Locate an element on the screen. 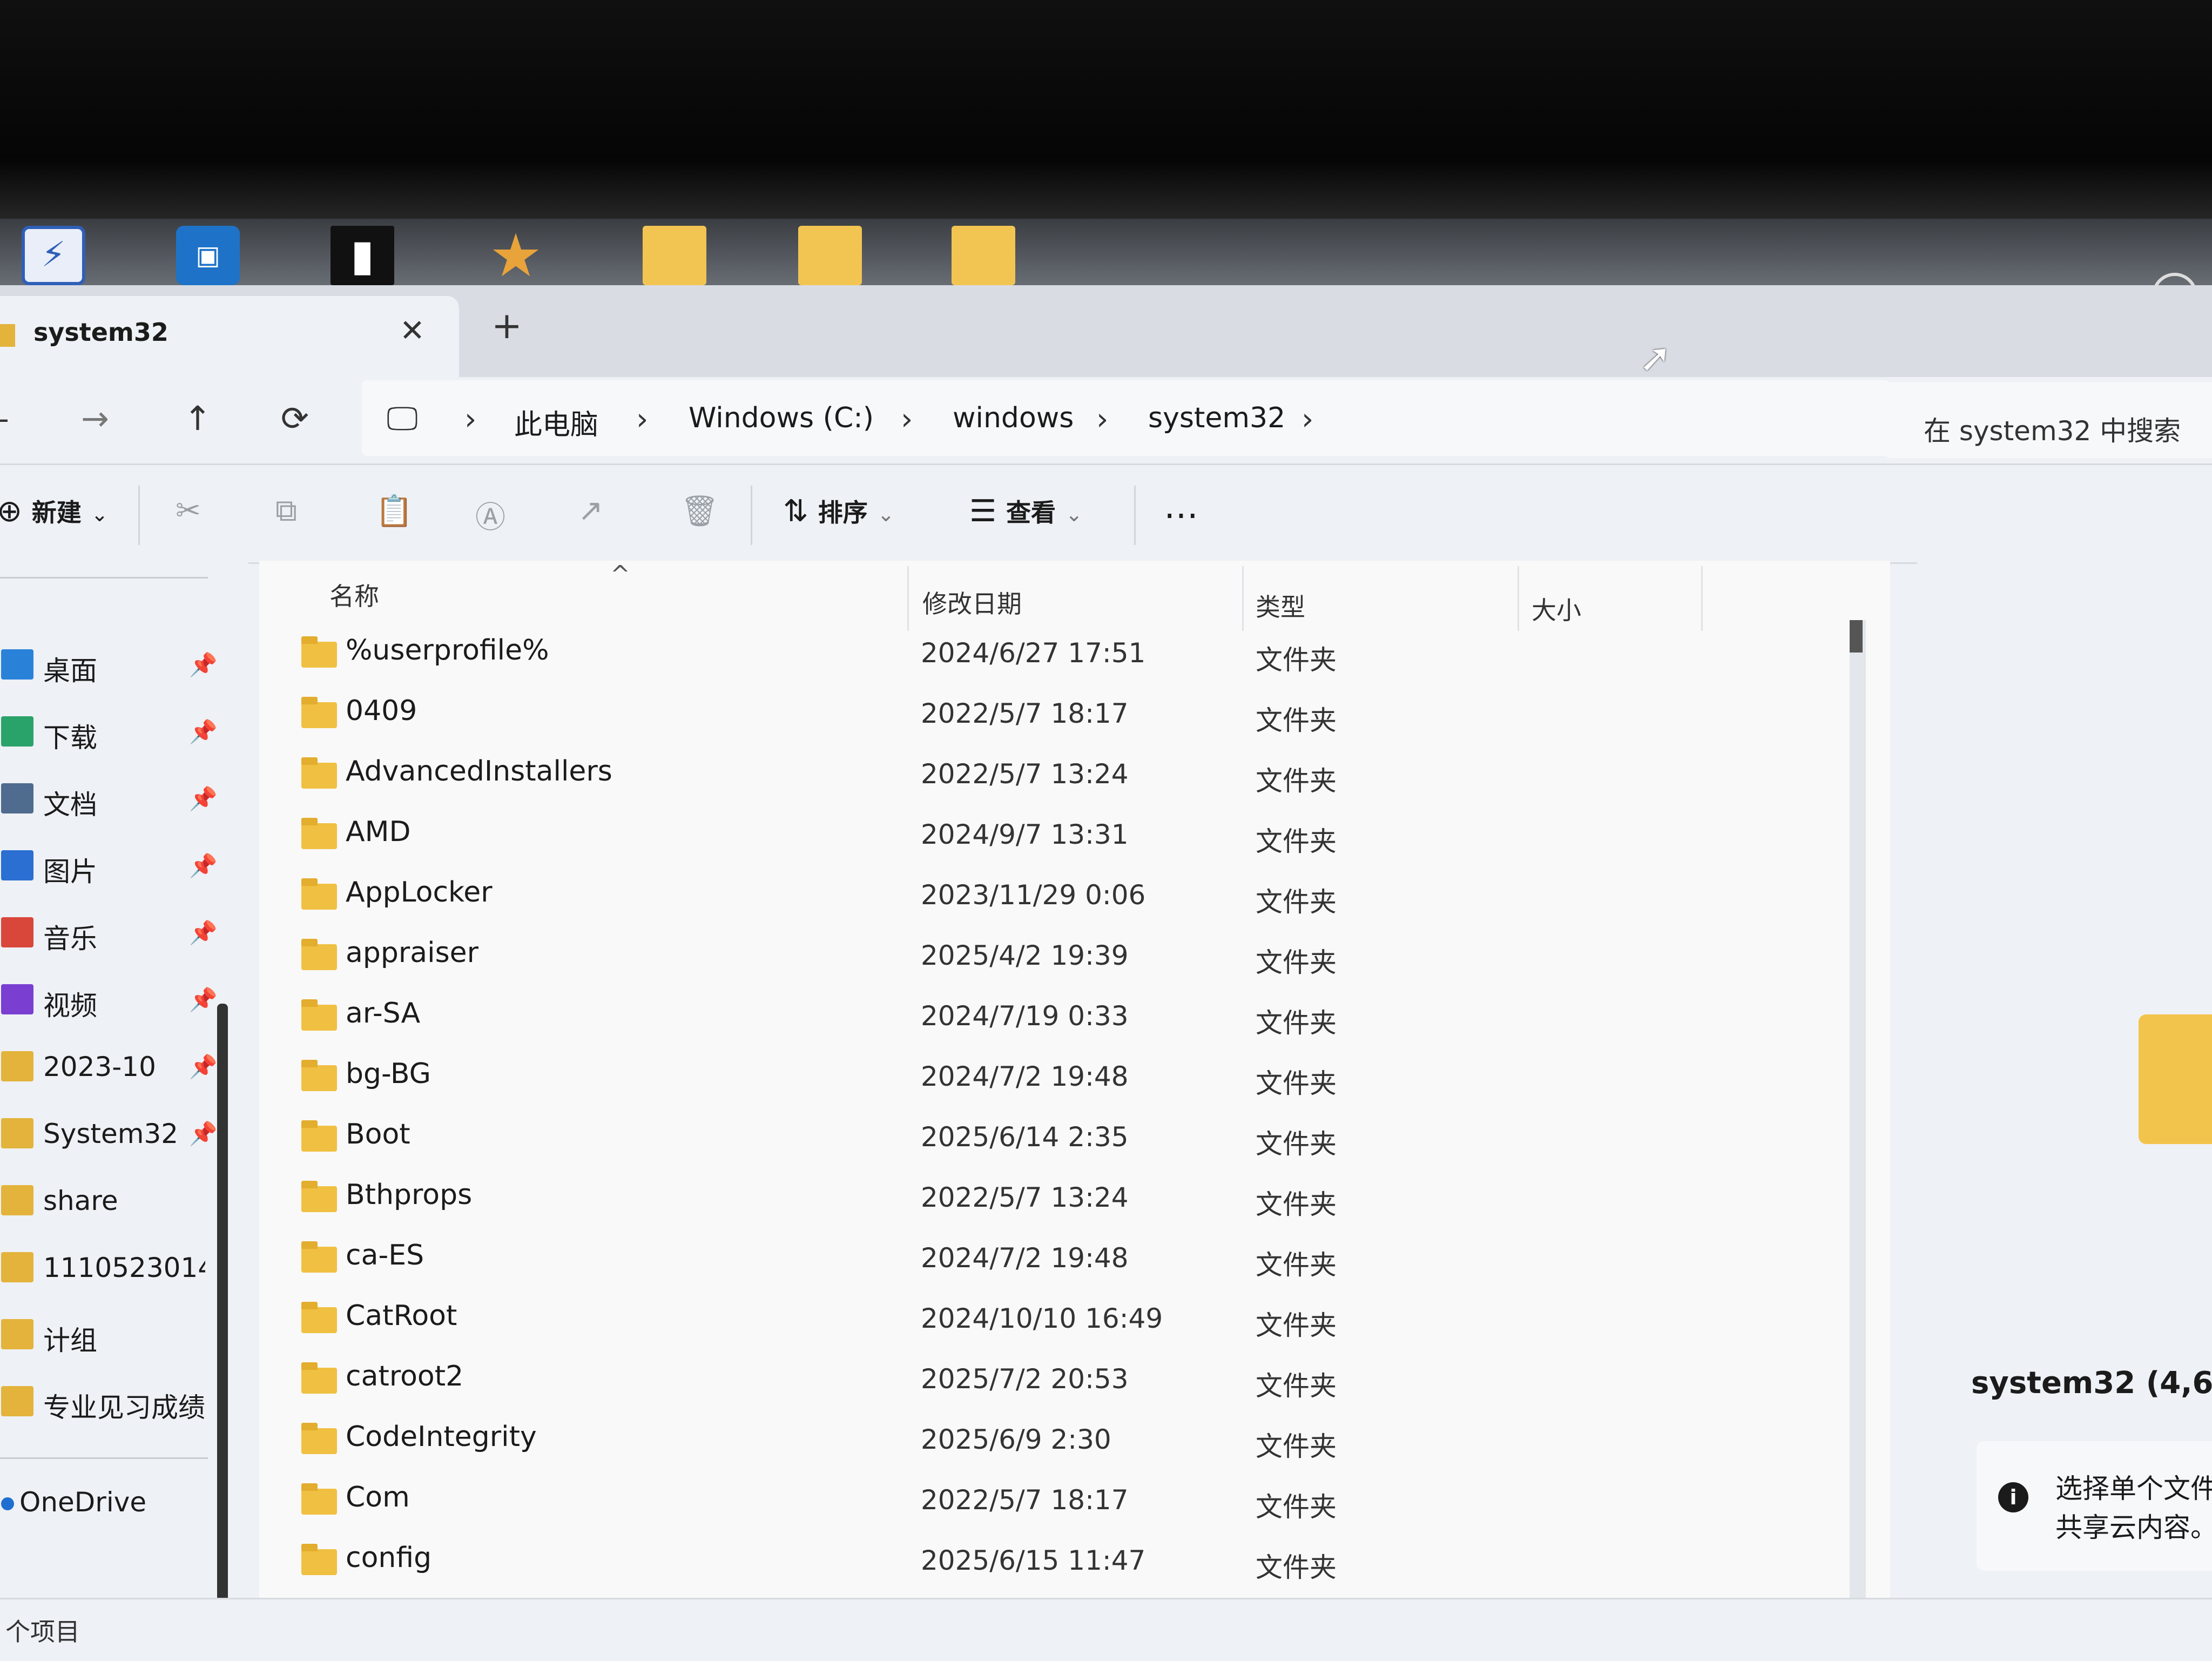 Image resolution: width=2212 pixels, height=1661 pixels. file-modified-date: 2022/5/7 18:17 is located at coordinates (1025, 1500).